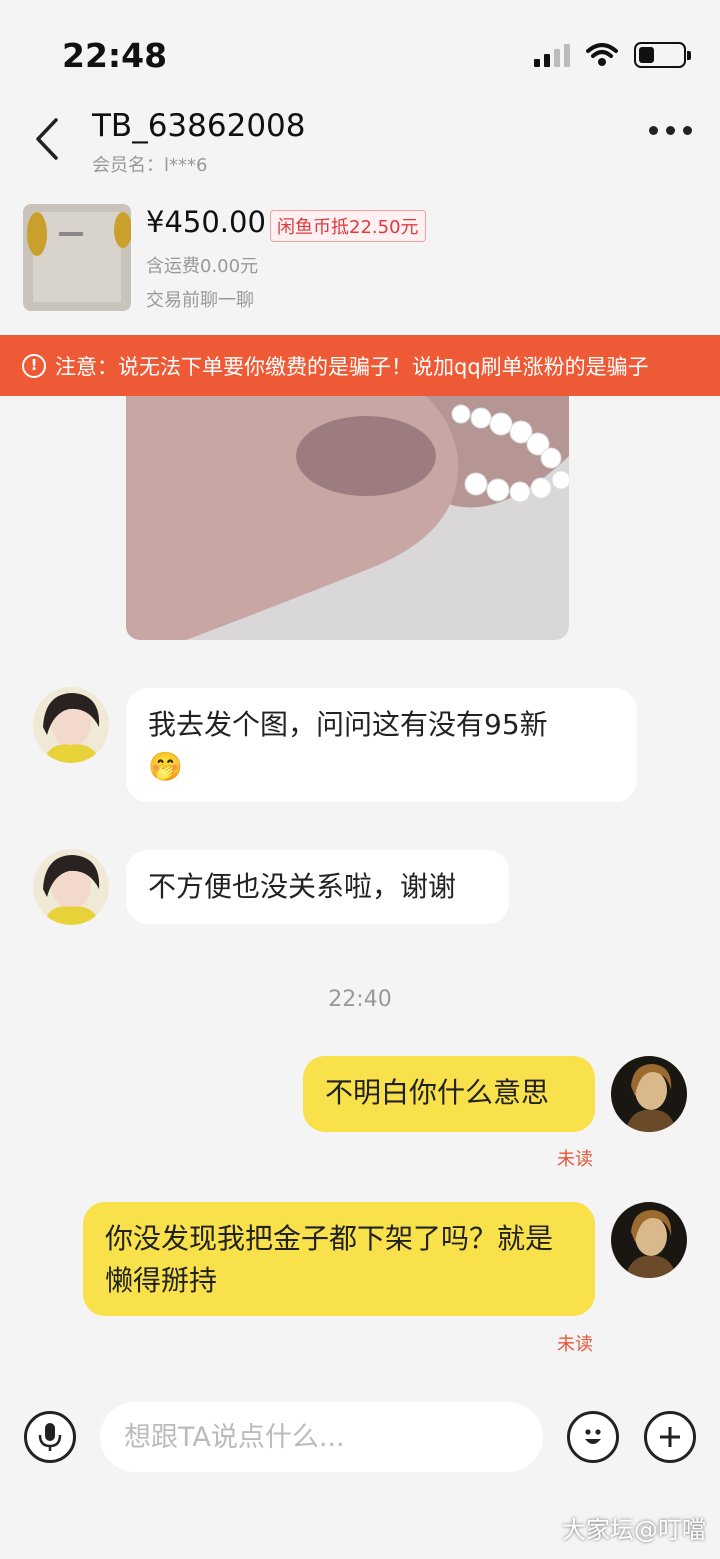  What do you see at coordinates (360, 145) in the screenshot?
I see `chat-header: TB_63862008 会员名：l***6` at bounding box center [360, 145].